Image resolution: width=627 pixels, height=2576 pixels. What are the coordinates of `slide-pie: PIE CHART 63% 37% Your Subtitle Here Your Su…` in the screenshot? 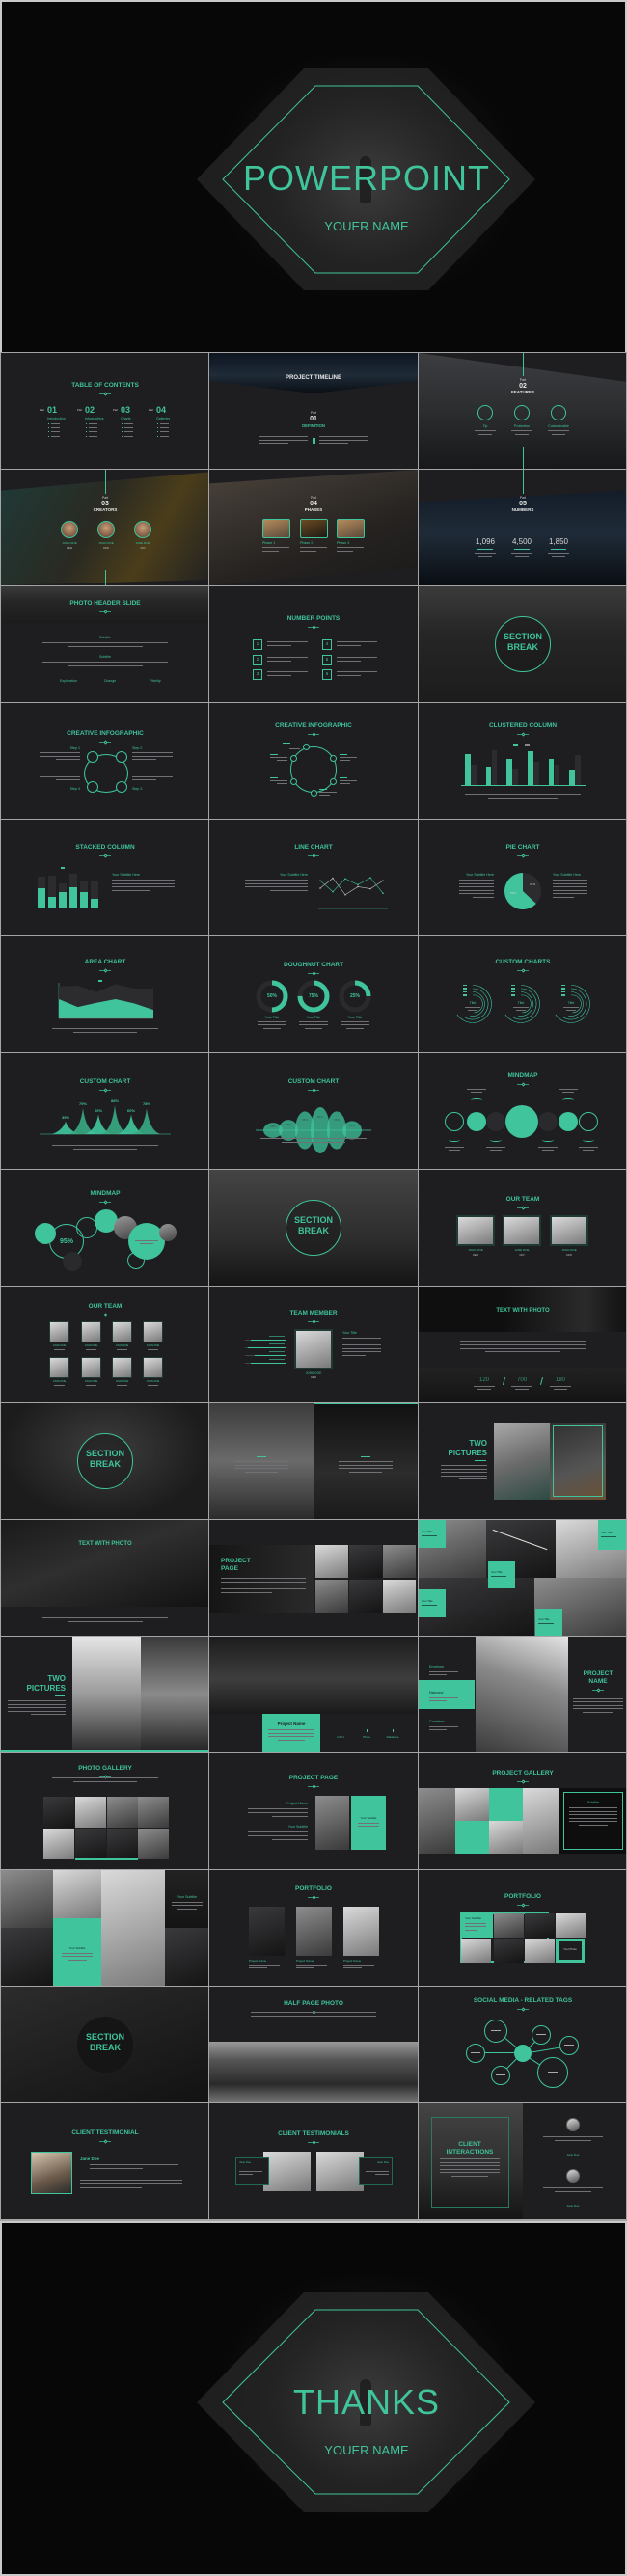 It's located at (522, 877).